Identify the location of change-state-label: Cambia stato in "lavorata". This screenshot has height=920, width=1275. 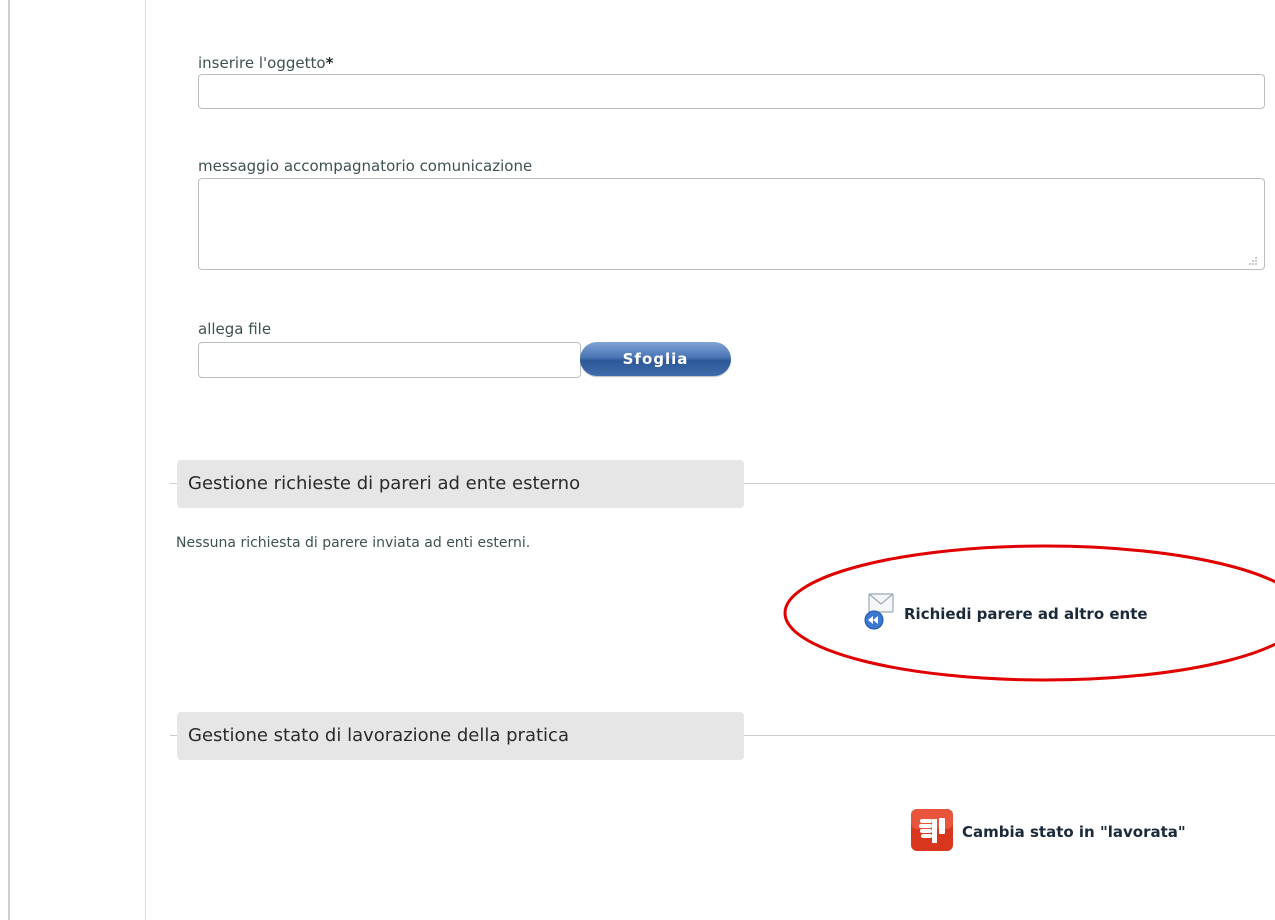
(1074, 832).